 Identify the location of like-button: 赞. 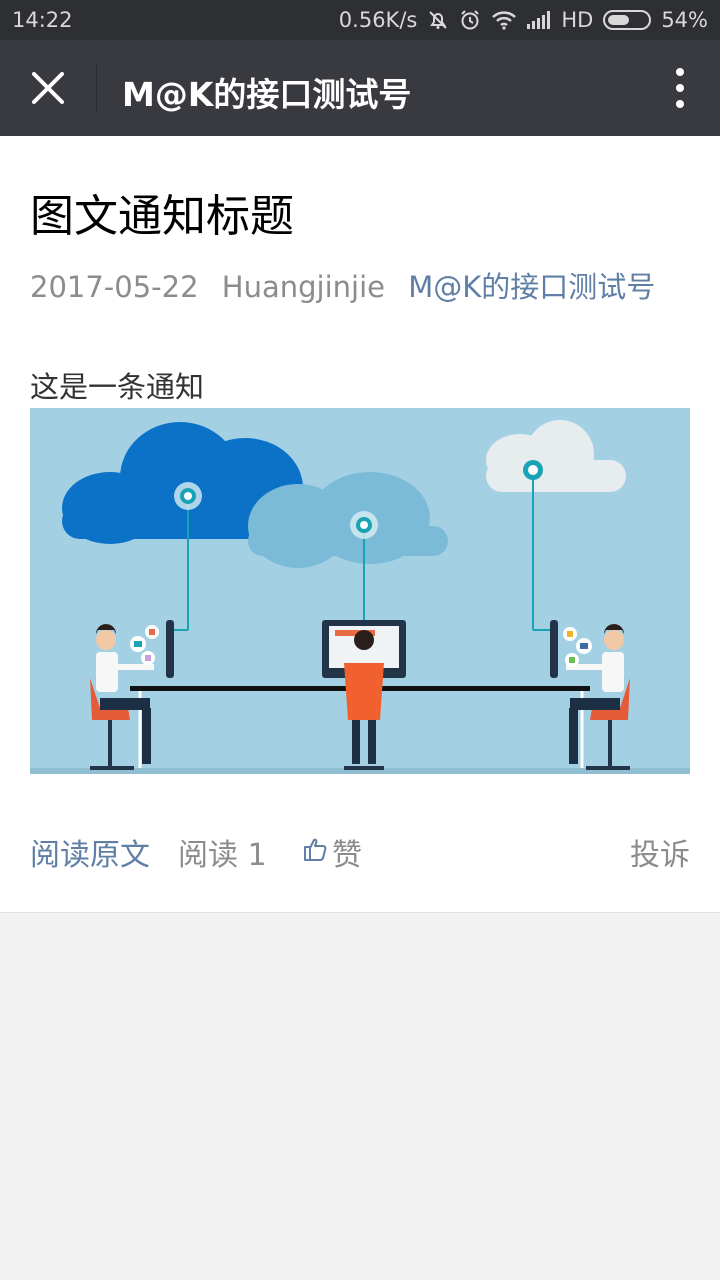
(332, 852).